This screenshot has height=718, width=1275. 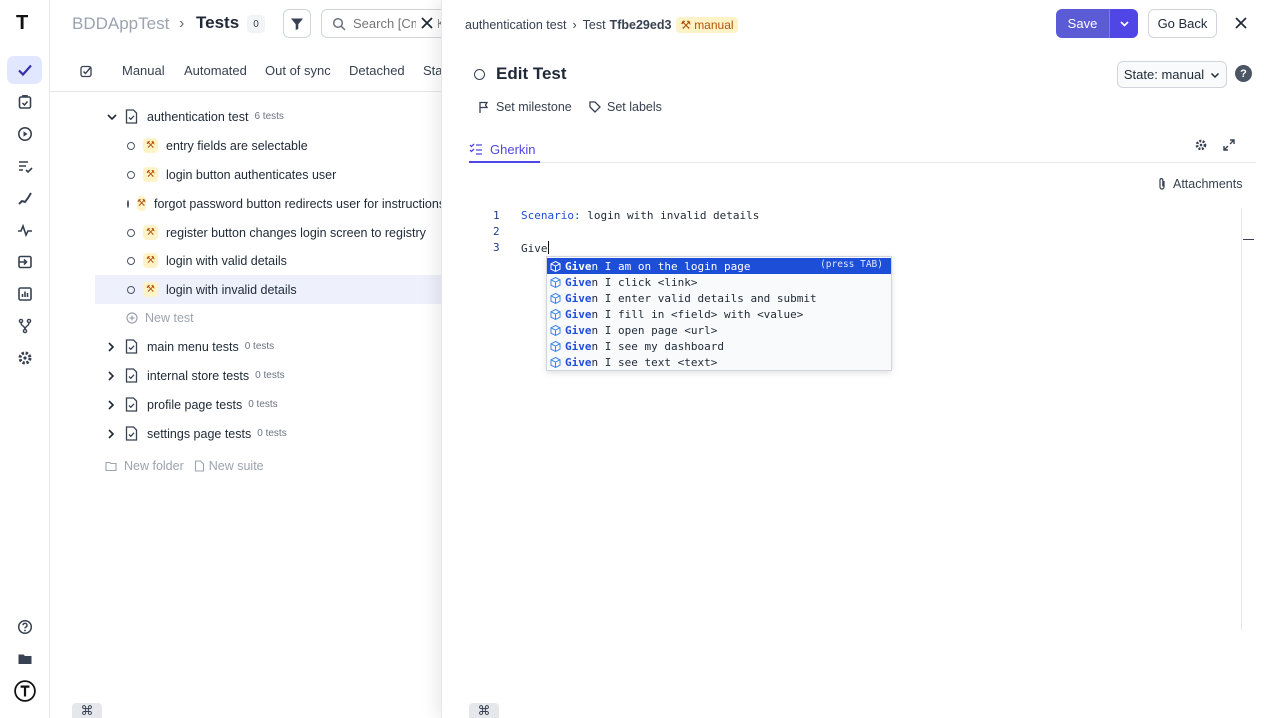 I want to click on autocomplete-item: Give n I click <link>, so click(x=719, y=282).